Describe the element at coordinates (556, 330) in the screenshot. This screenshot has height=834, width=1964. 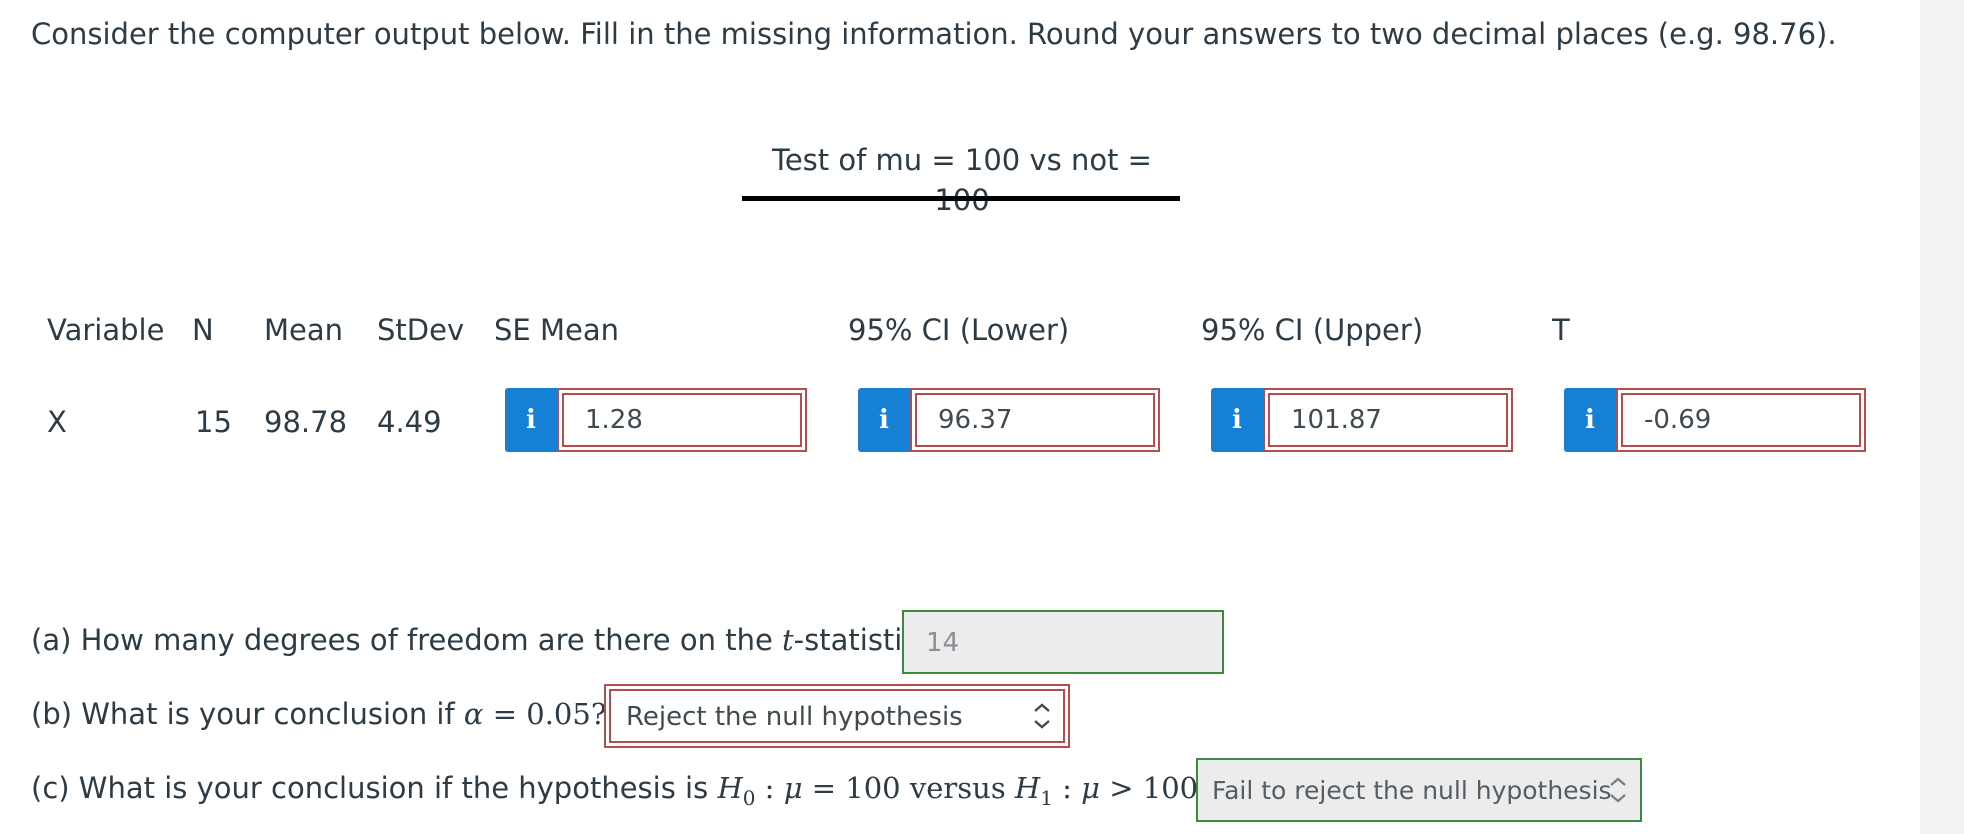
I see `header-se-mean: SE Mean` at that location.